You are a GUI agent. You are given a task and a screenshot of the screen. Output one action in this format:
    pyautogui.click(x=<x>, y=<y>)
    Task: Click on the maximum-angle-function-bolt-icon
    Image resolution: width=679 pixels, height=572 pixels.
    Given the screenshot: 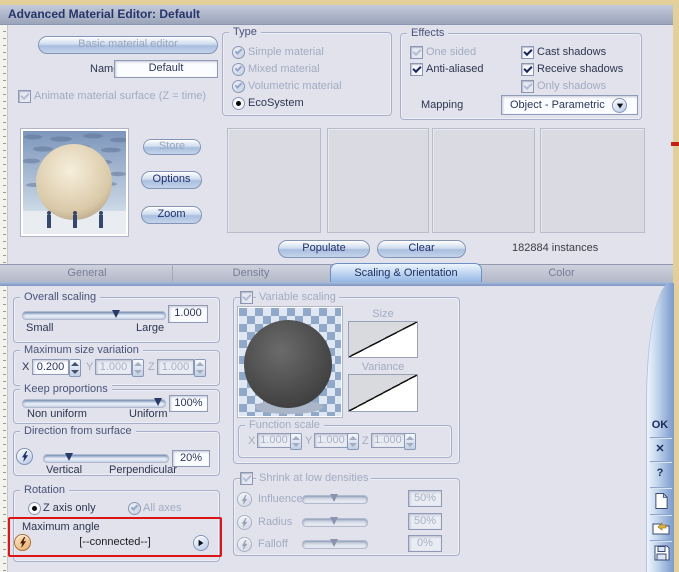 What is the action you would take?
    pyautogui.click(x=22, y=542)
    